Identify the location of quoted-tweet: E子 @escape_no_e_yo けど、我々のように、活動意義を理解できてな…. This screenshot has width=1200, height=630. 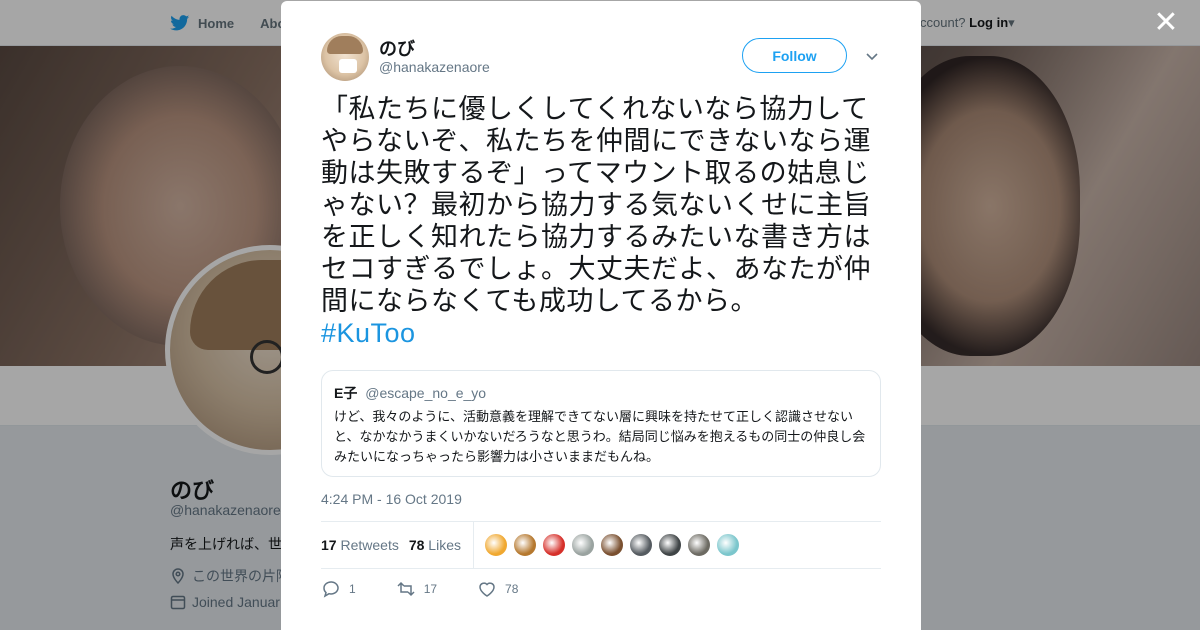
(601, 423).